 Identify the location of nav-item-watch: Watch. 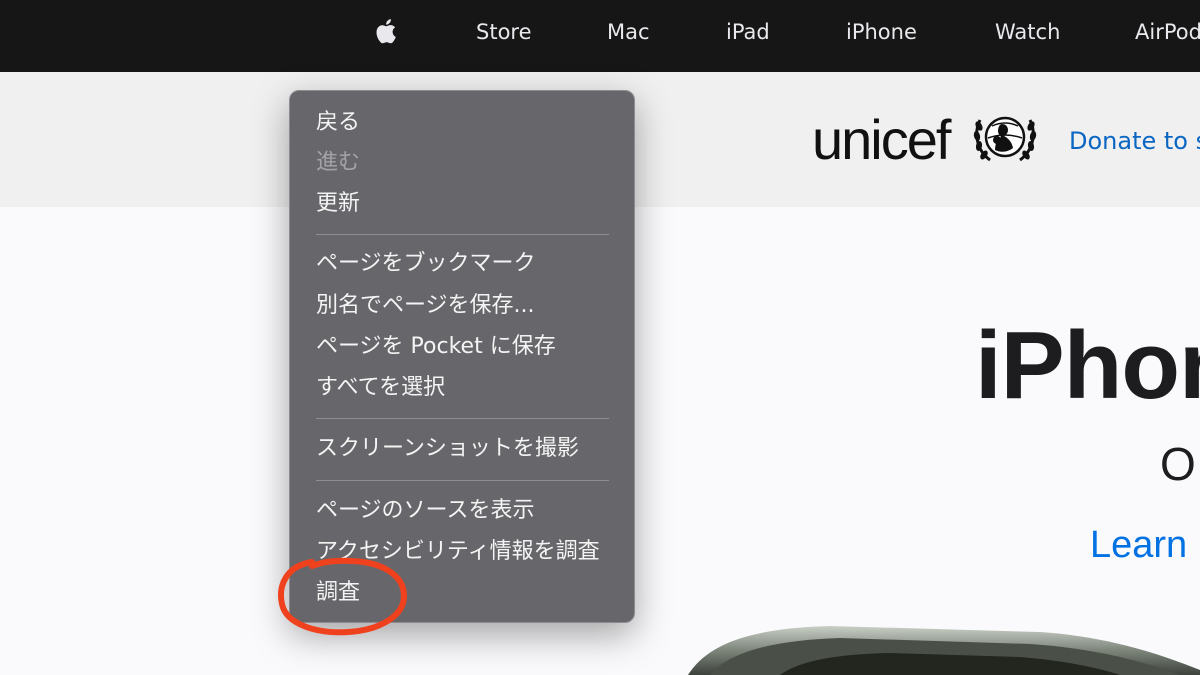
(1027, 36).